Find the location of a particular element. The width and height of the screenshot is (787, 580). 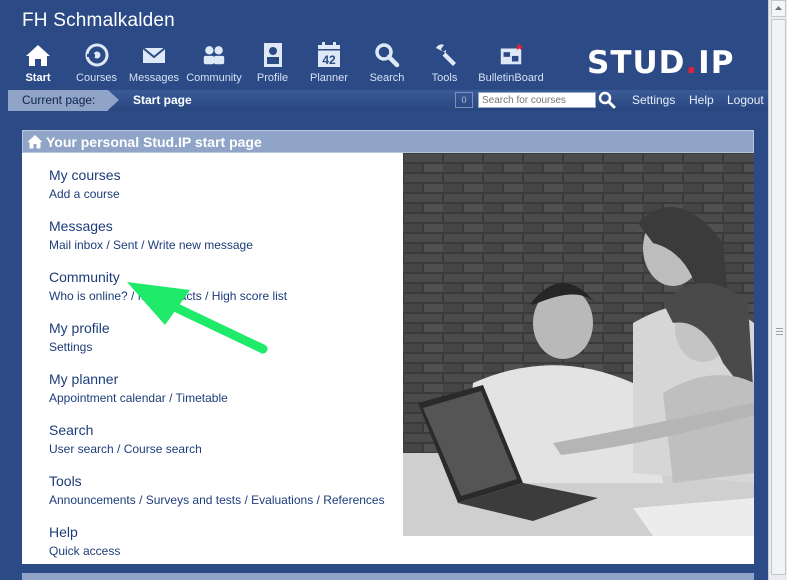

nav-label: Profile is located at coordinates (272, 78).